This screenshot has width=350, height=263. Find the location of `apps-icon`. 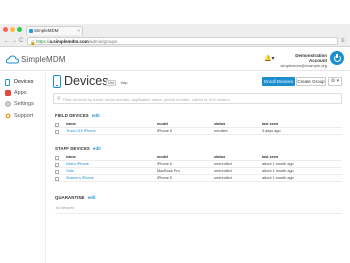

apps-icon is located at coordinates (8, 92).